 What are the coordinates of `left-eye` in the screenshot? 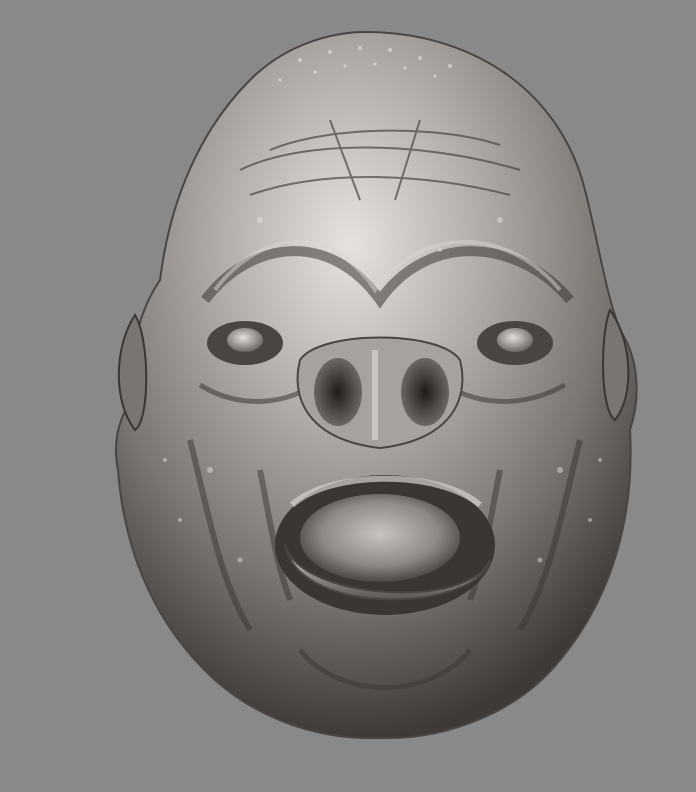 It's located at (245, 343).